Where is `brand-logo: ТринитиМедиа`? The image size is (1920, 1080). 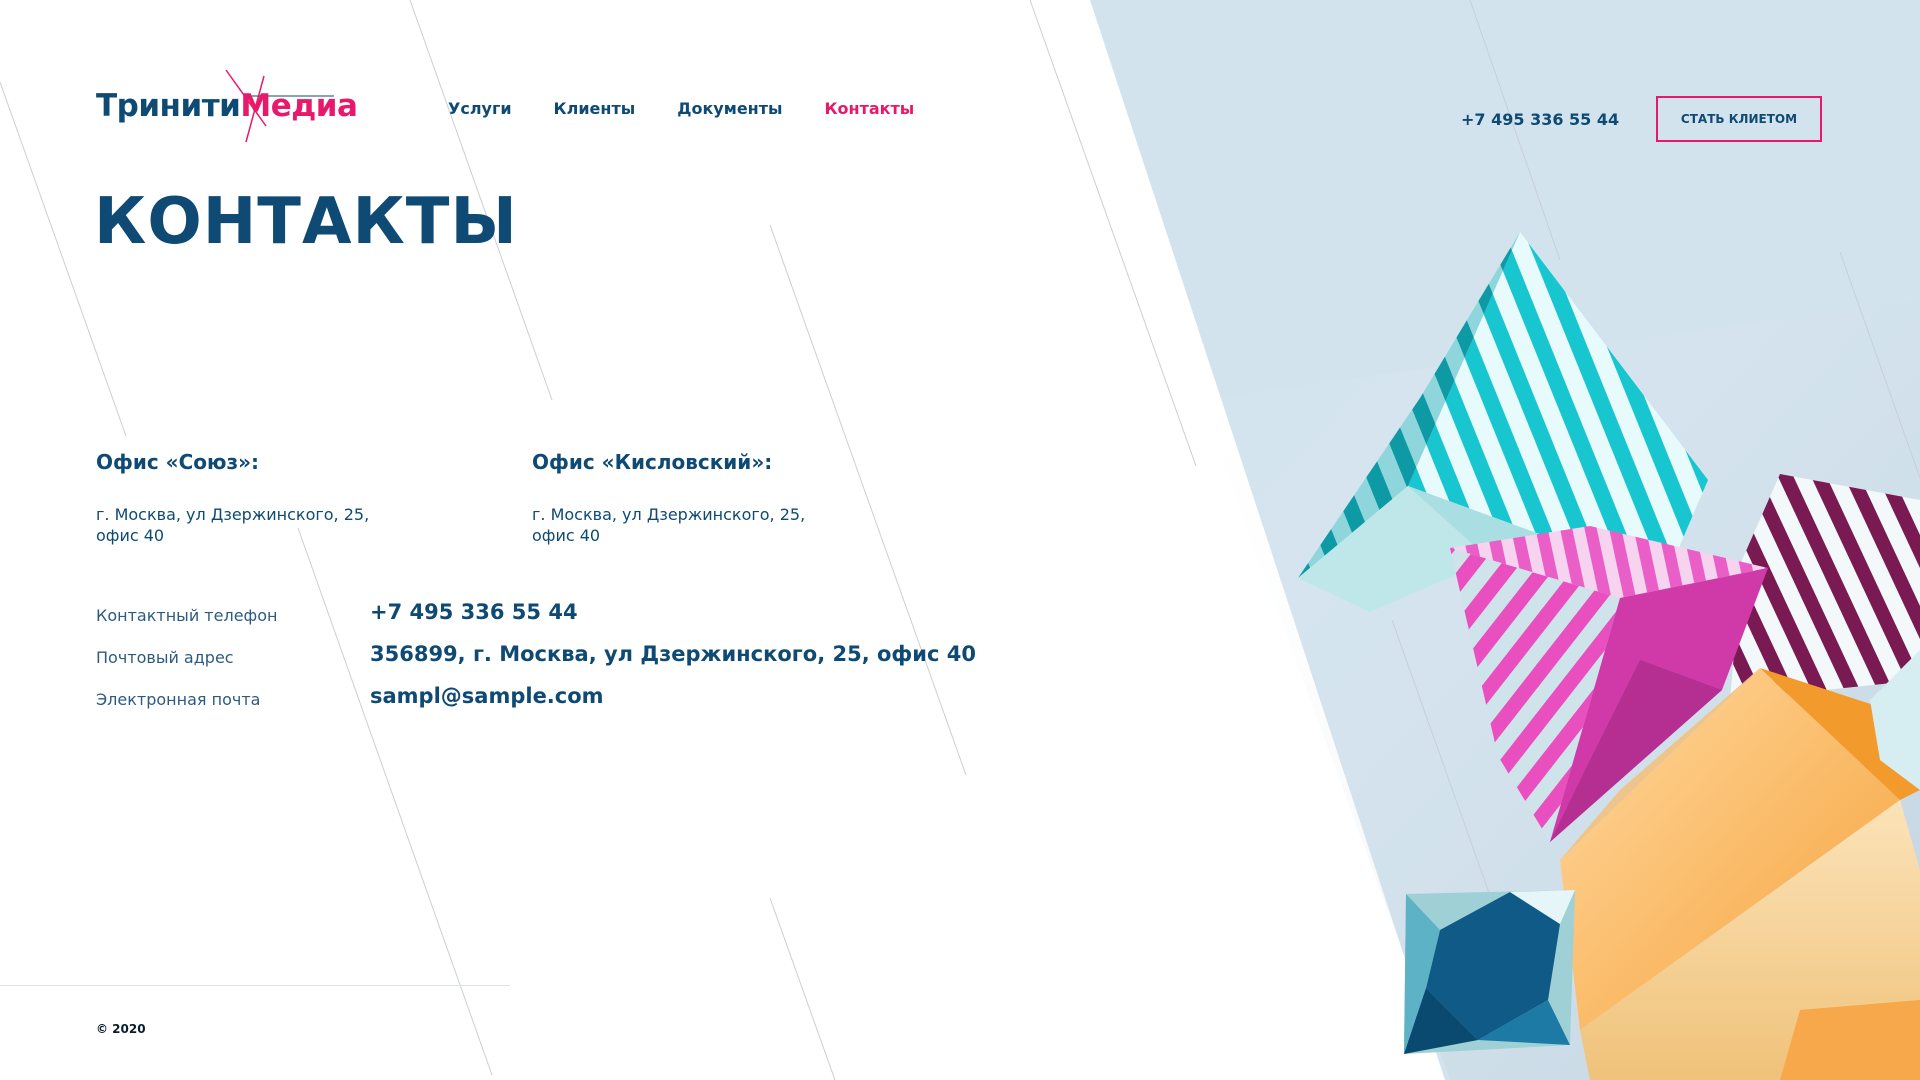
brand-logo: ТринитиМедиа is located at coordinates (227, 106).